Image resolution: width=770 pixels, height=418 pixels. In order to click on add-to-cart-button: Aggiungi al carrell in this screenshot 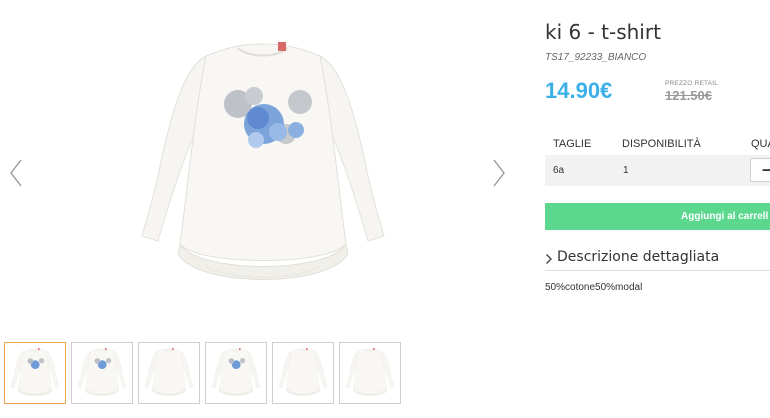, I will do `click(657, 216)`.